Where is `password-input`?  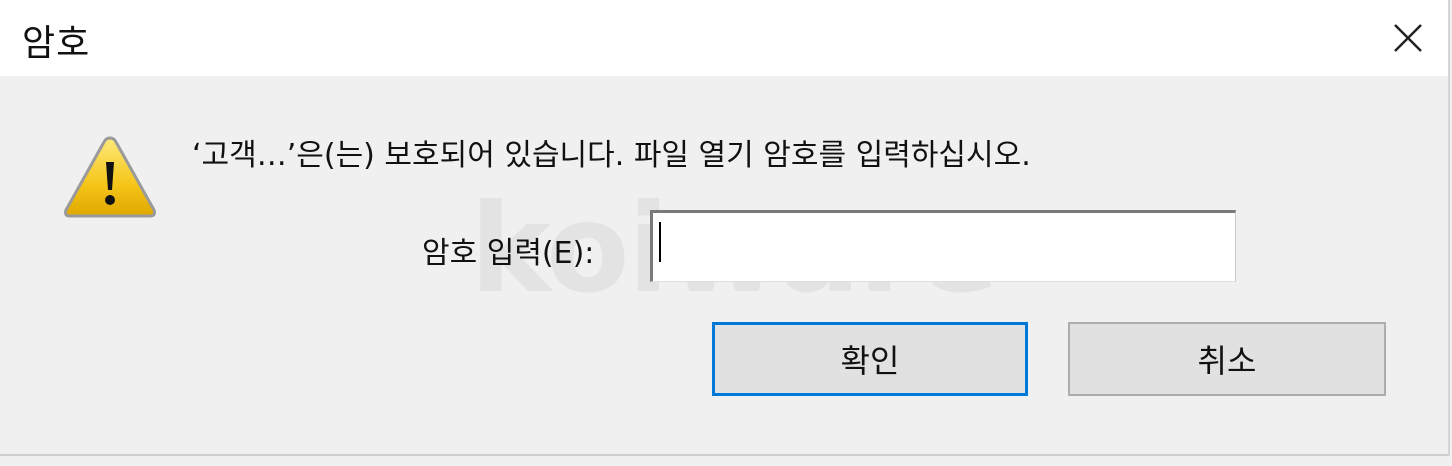
password-input is located at coordinates (943, 246).